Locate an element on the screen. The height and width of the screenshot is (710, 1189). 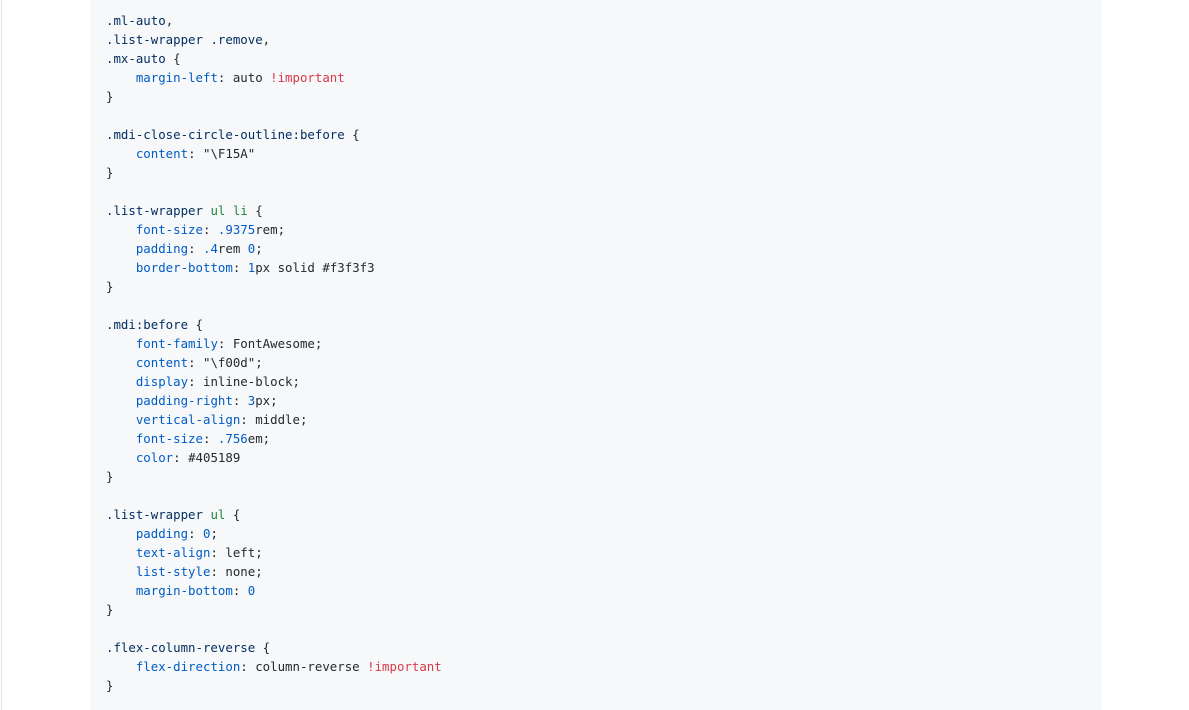
code-token-selector: .remove is located at coordinates (236, 39).